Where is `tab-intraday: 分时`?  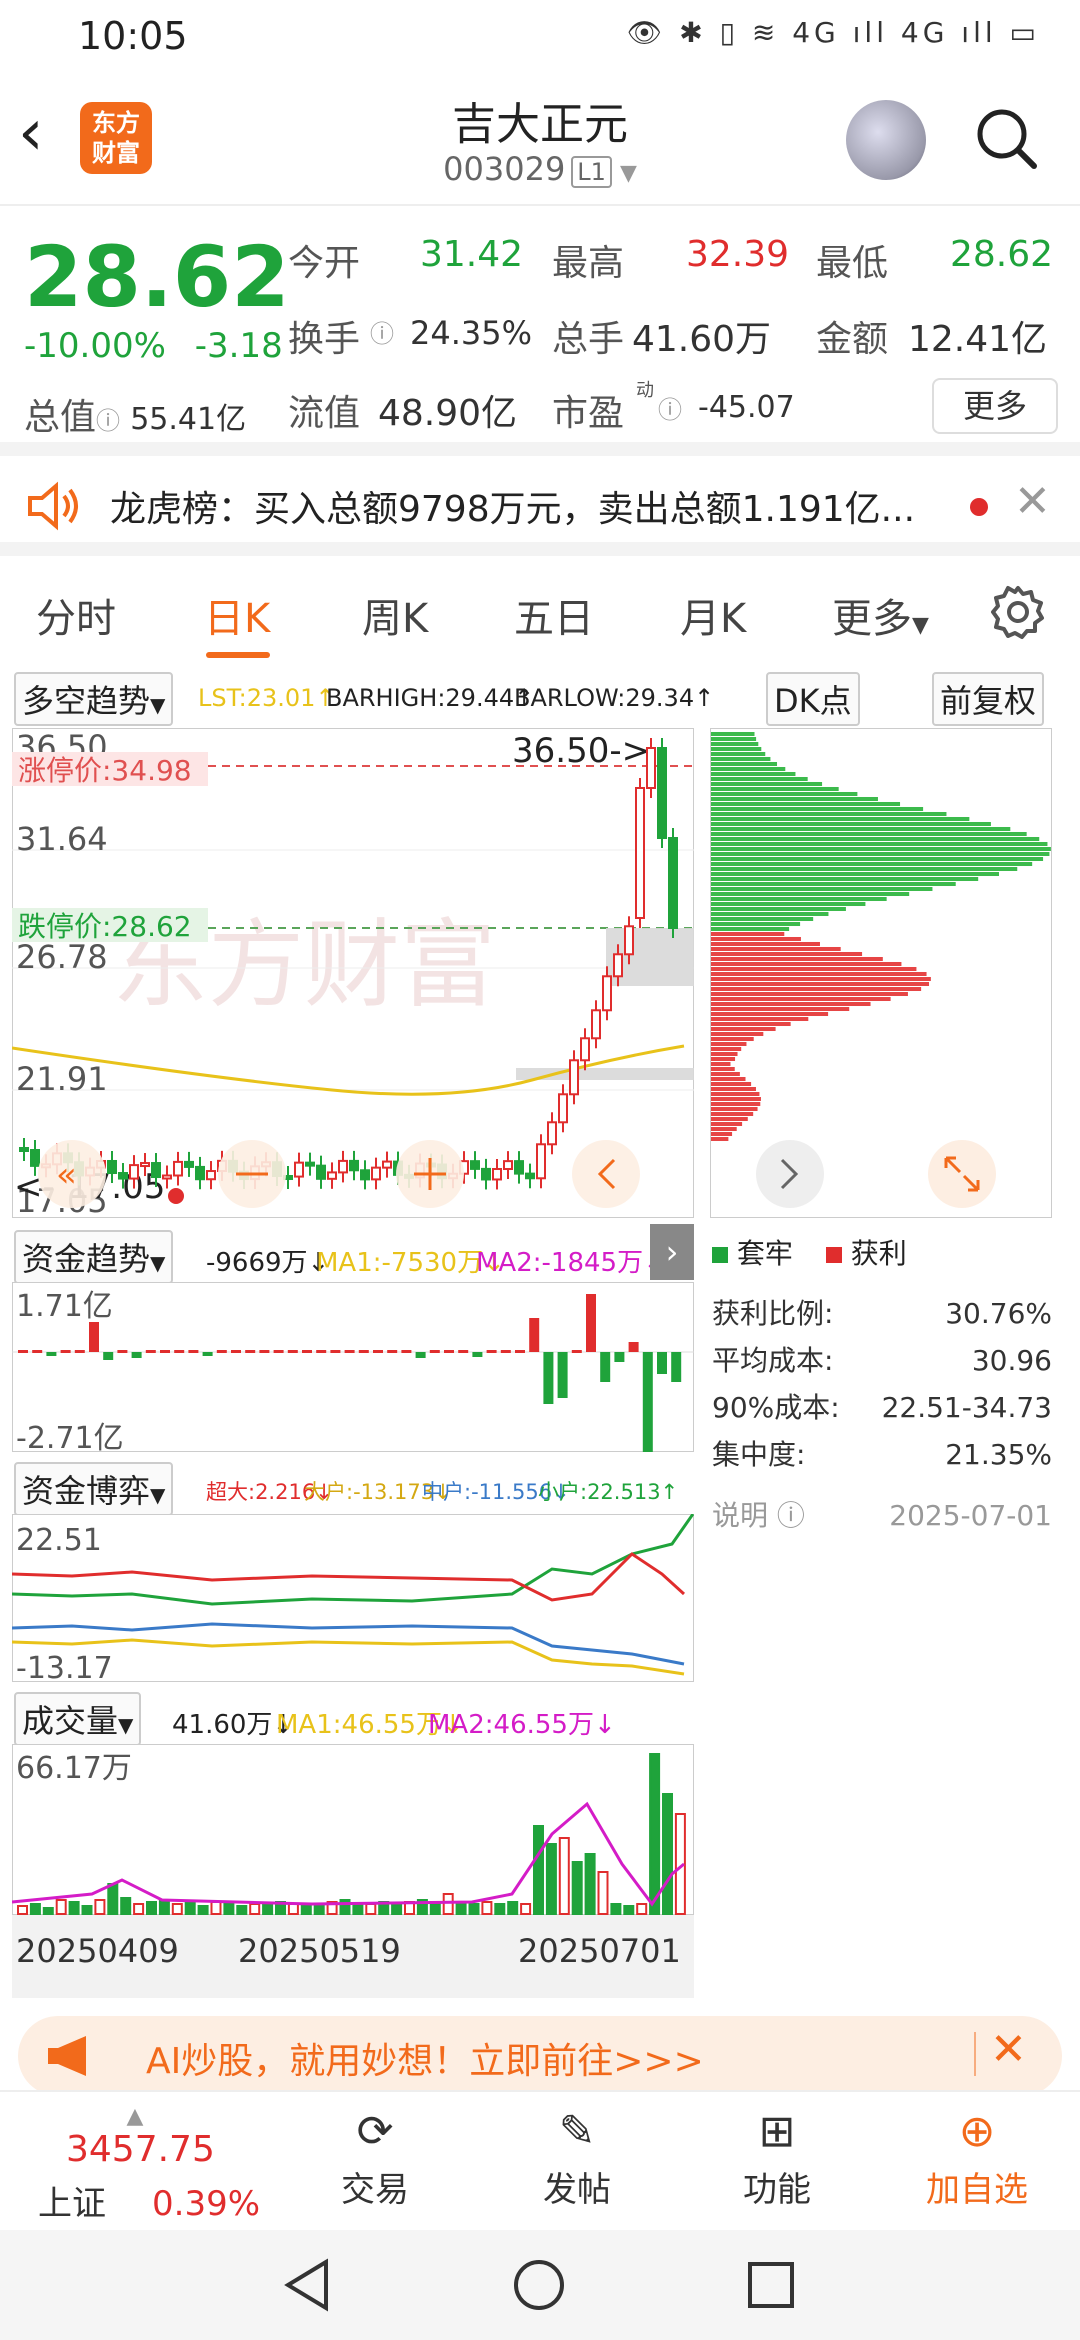
tab-intraday: 分时 is located at coordinates (76, 615).